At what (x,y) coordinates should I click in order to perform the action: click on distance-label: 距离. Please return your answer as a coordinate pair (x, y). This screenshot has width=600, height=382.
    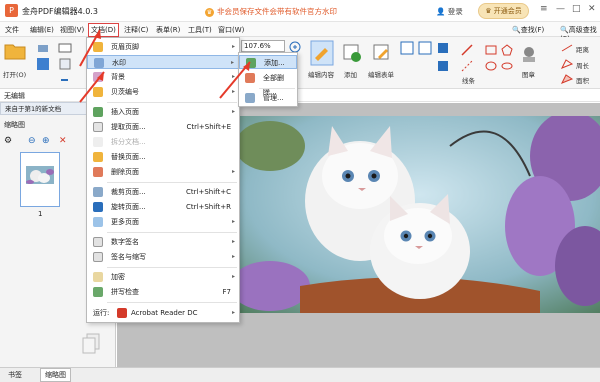
    Looking at the image, I should click on (582, 49).